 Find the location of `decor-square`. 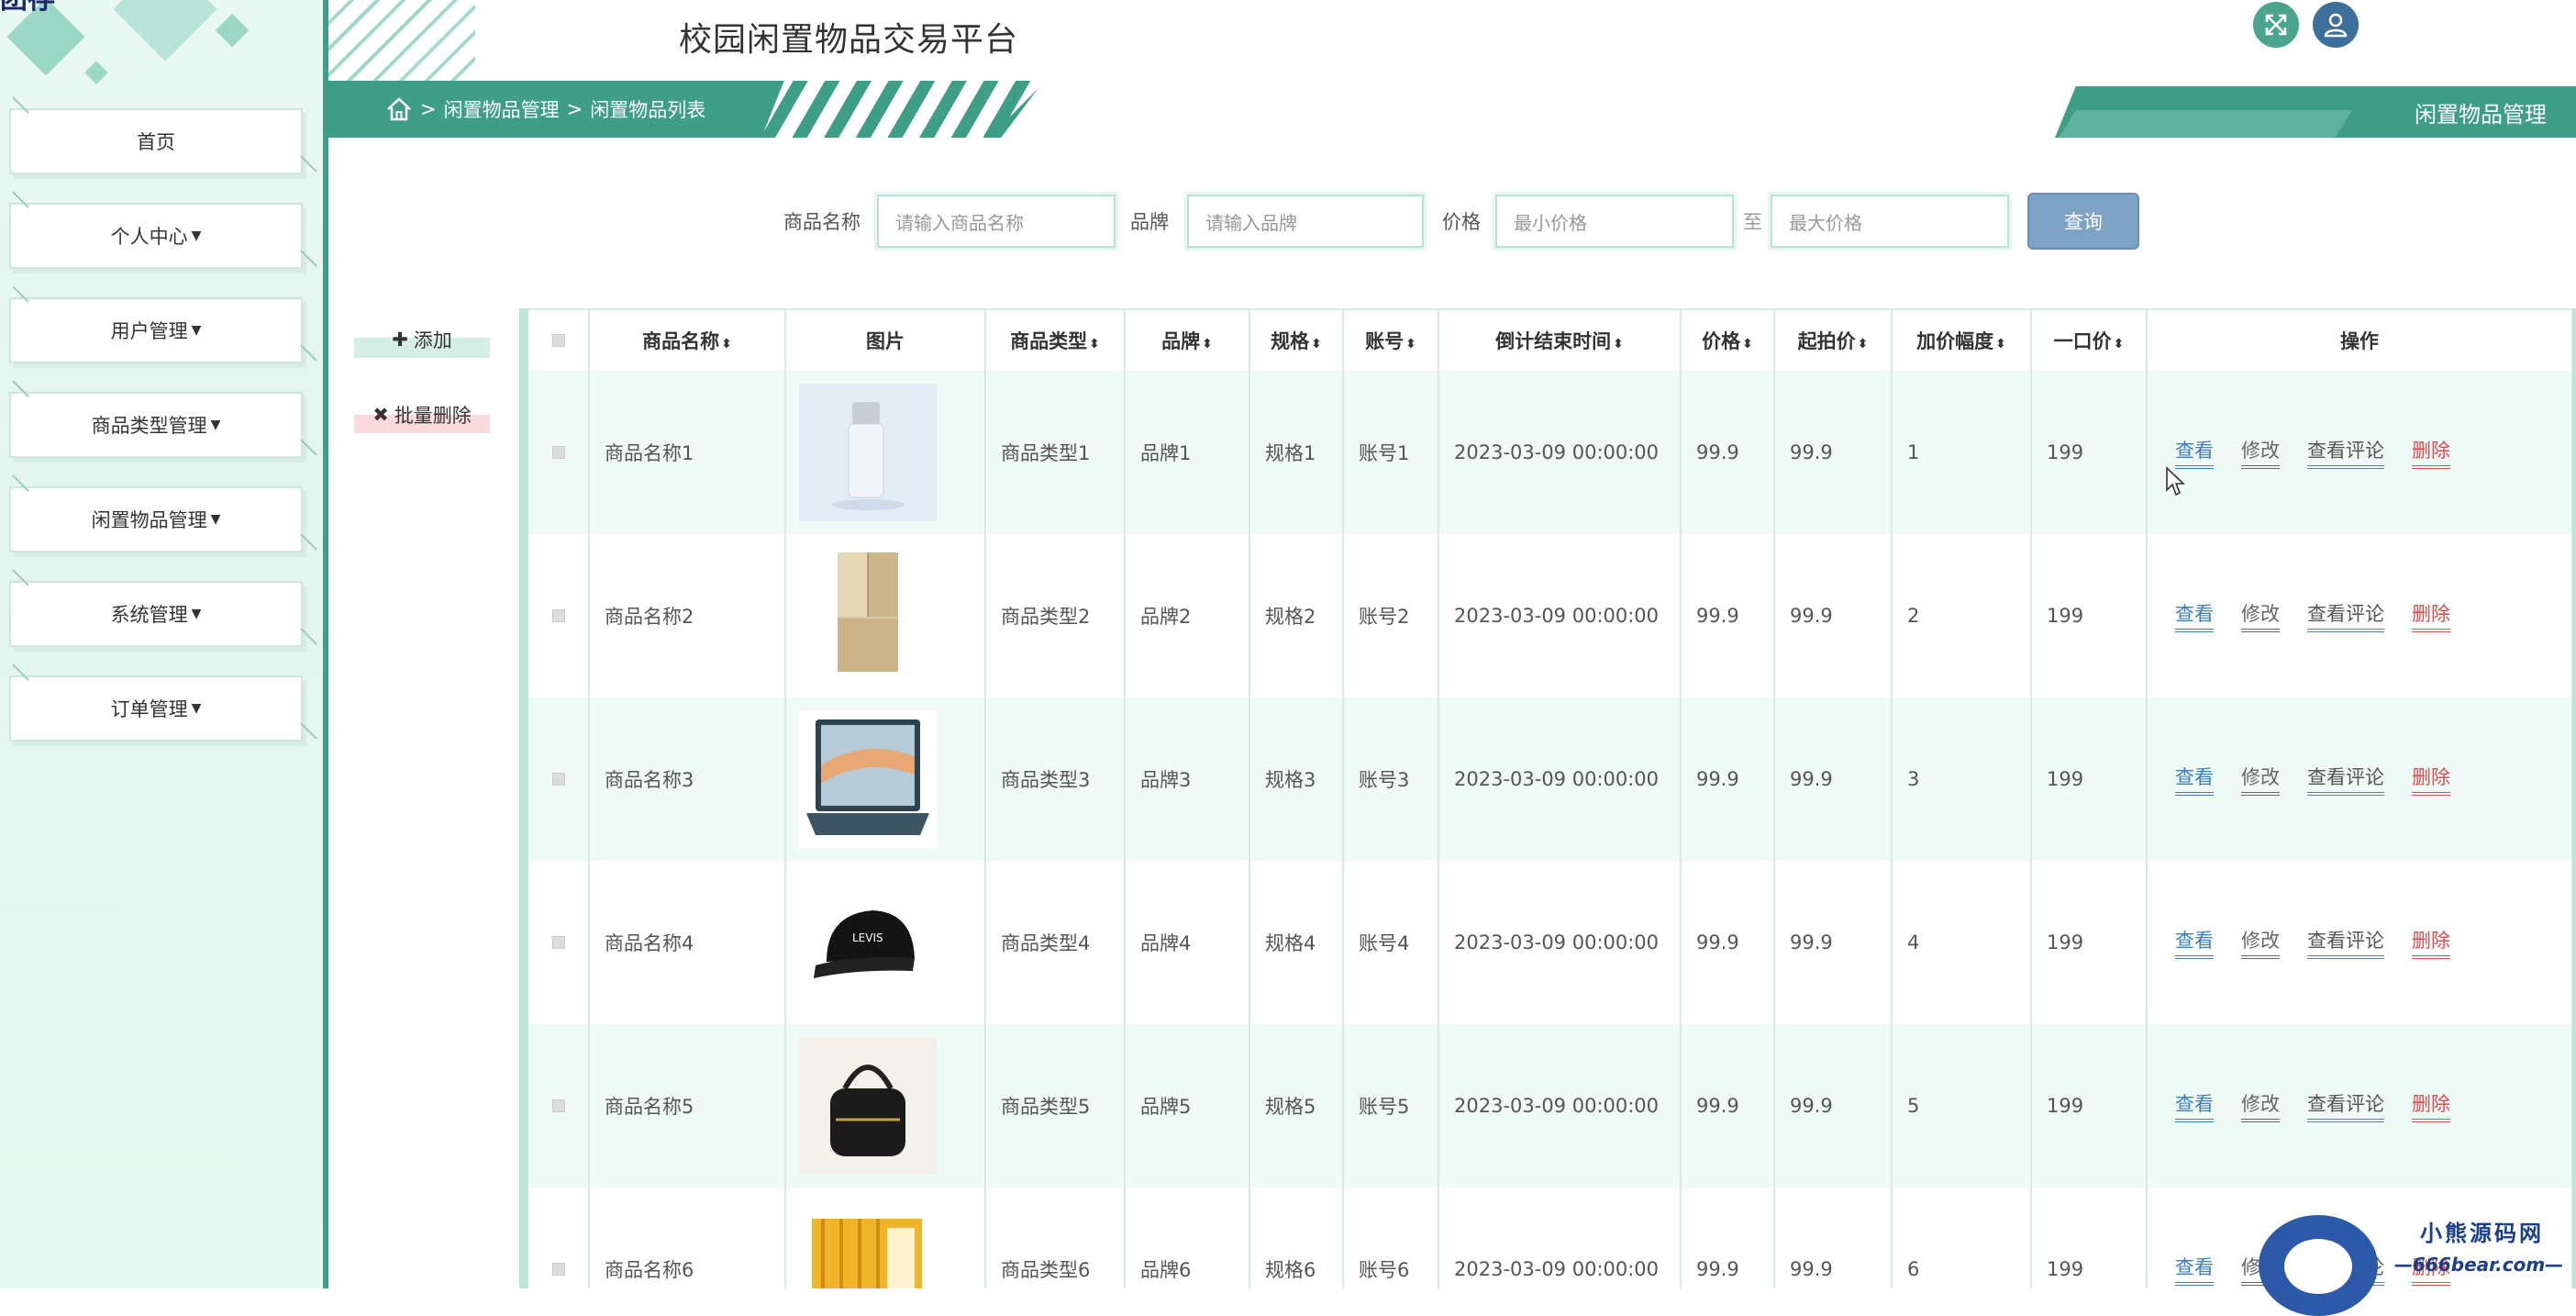

decor-square is located at coordinates (232, 30).